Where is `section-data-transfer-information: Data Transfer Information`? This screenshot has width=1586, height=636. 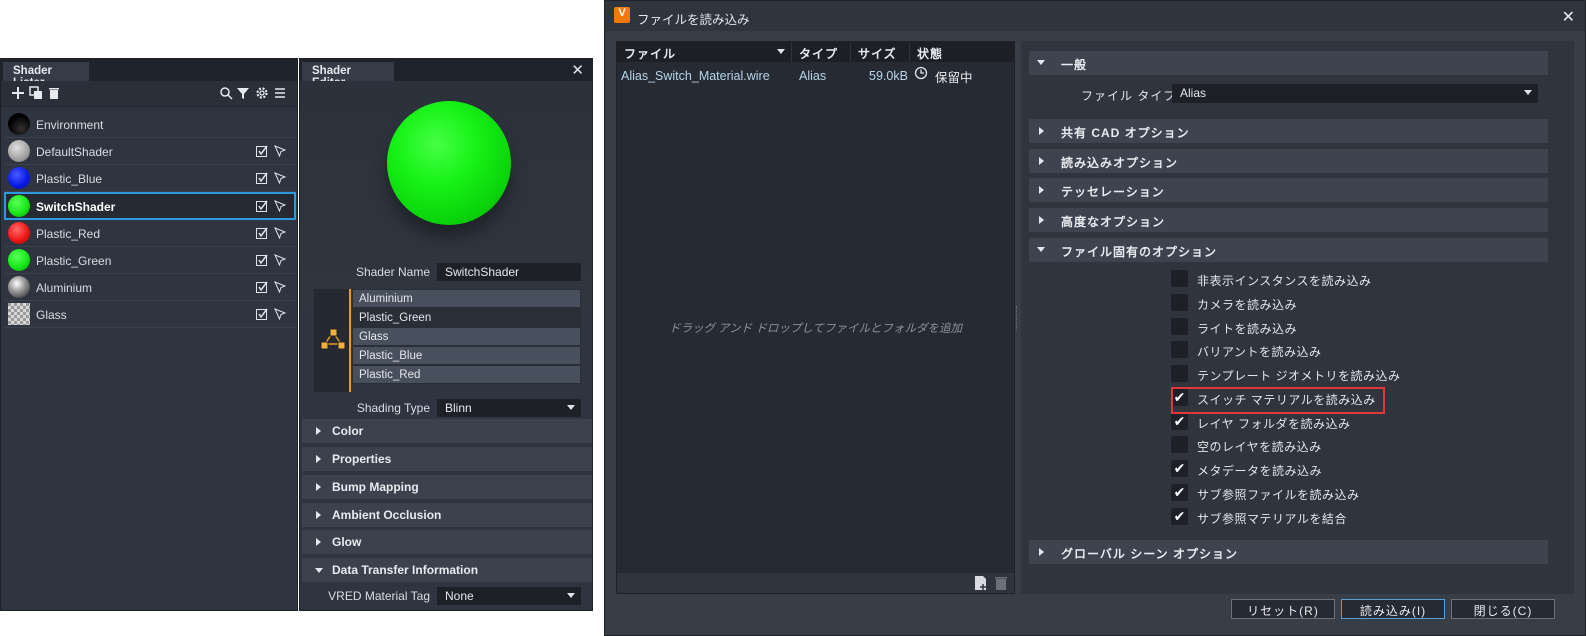 section-data-transfer-information: Data Transfer Information is located at coordinates (447, 570).